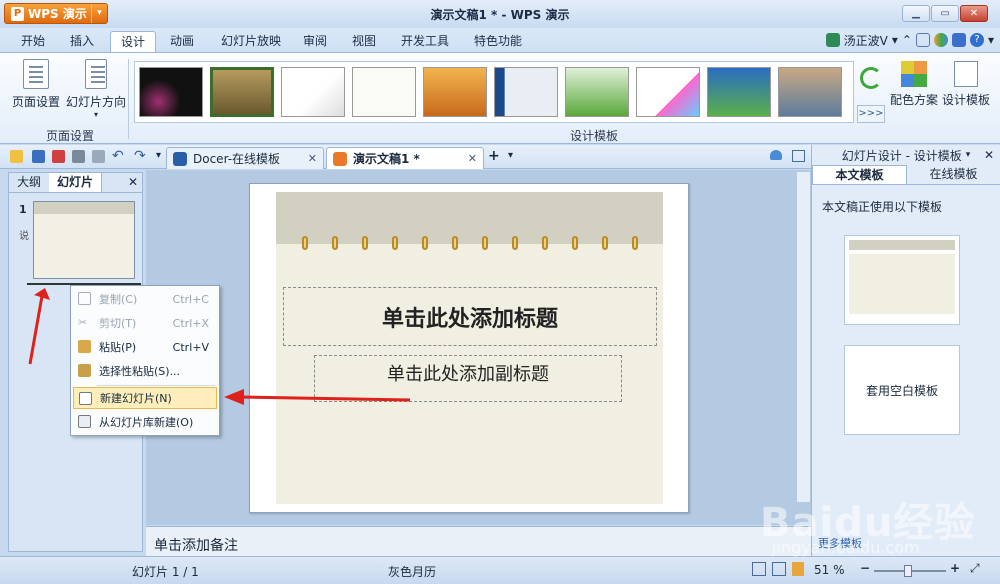  What do you see at coordinates (975, 568) in the screenshot?
I see `fit-window-icon: ⤢` at bounding box center [975, 568].